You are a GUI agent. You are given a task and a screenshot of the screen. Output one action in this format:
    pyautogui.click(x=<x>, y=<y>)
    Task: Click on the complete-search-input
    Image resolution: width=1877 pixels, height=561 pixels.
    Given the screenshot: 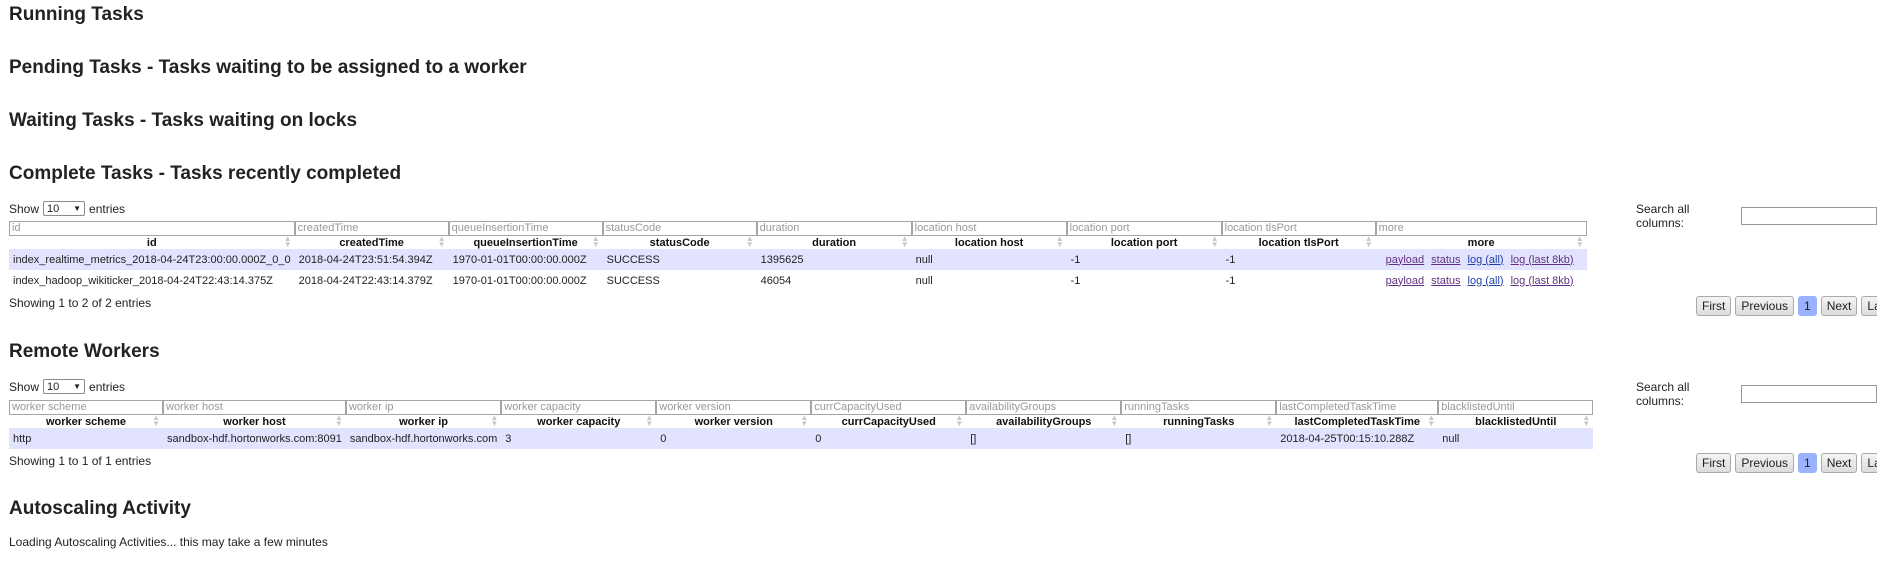 What is the action you would take?
    pyautogui.click(x=1808, y=216)
    